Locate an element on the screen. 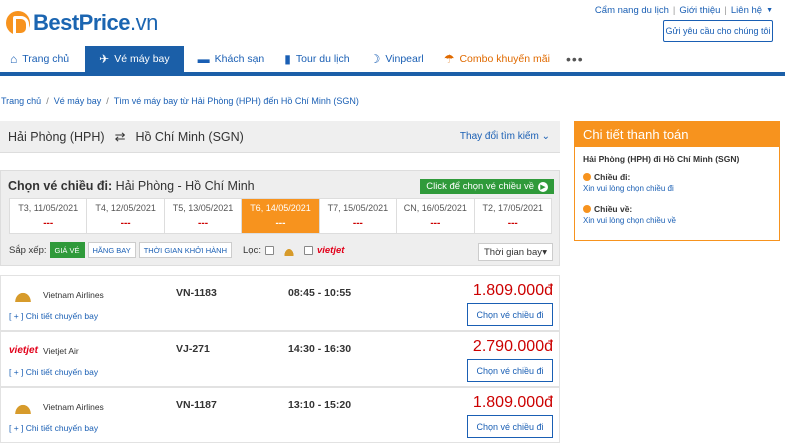 This screenshot has width=785, height=443. plane-icon: ✈ is located at coordinates (104, 59).